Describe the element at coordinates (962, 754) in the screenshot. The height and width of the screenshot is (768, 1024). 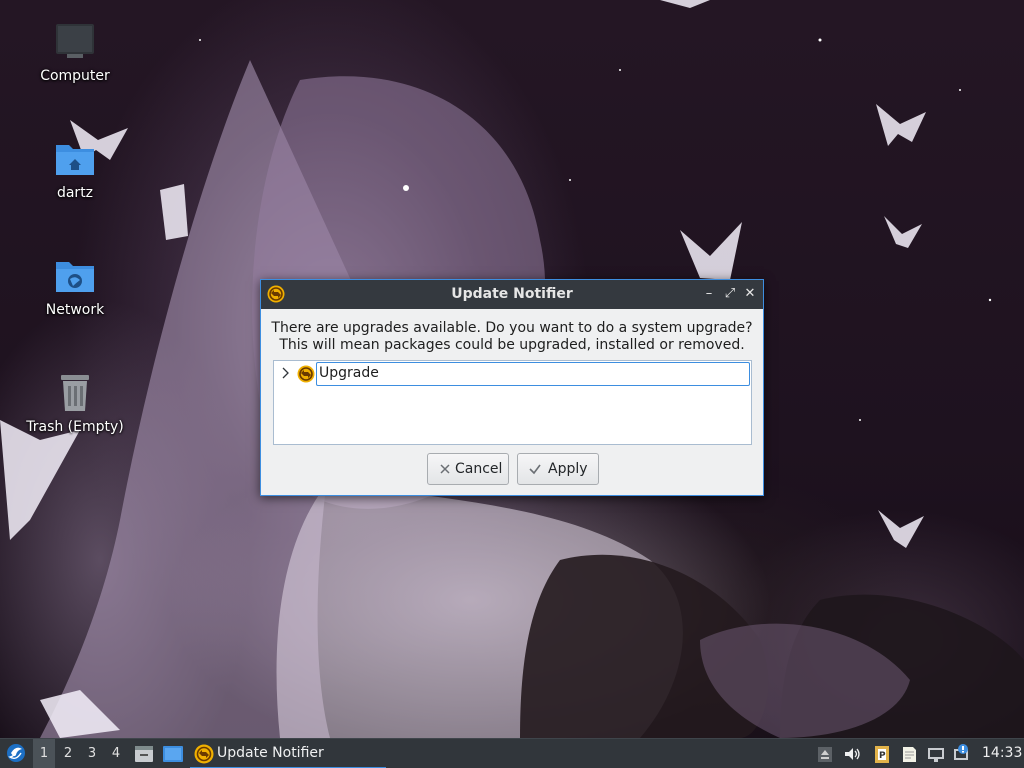
I see `update-tray-icon` at that location.